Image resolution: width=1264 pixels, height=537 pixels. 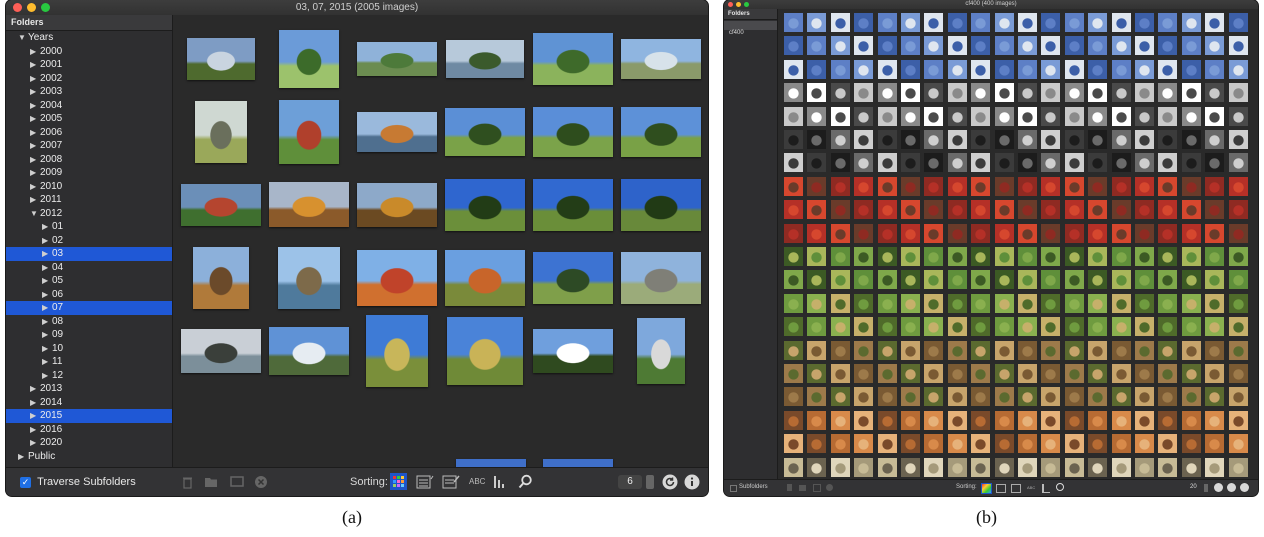 I want to click on filter-icon, so click(x=1231, y=487).